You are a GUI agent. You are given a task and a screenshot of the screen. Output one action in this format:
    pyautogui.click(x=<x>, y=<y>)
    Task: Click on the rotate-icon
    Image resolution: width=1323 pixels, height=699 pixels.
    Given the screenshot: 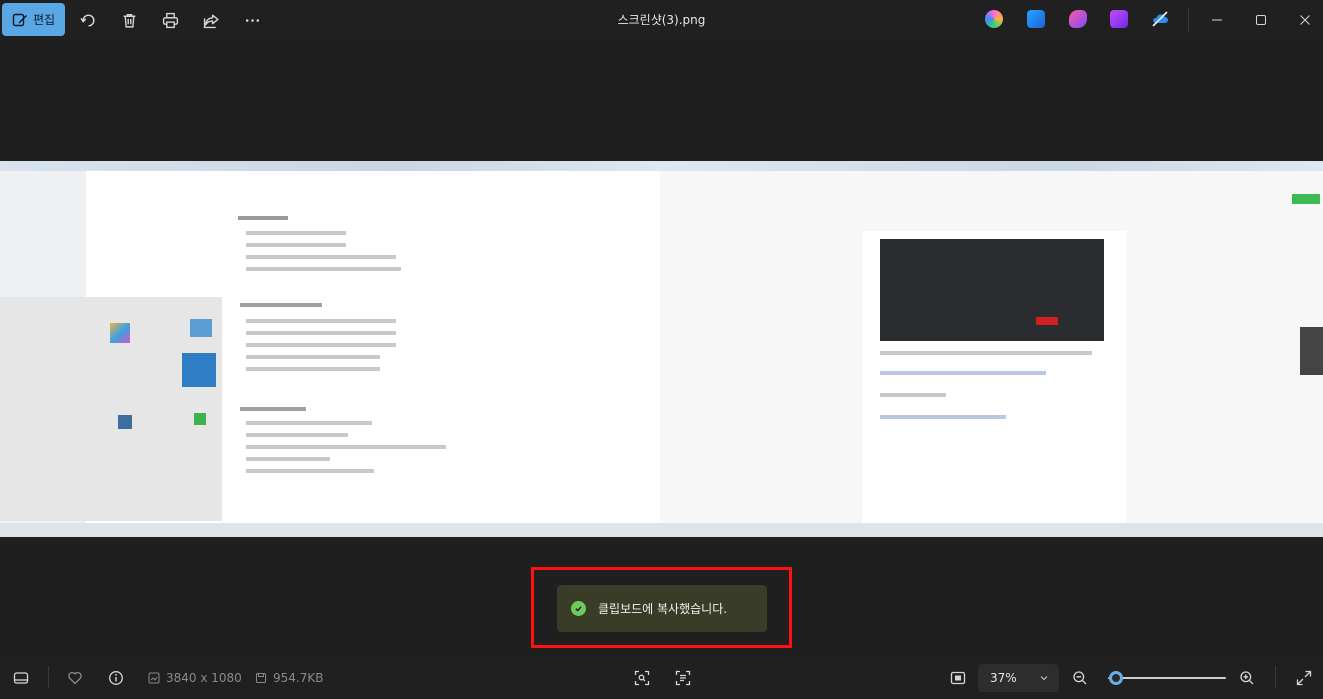 What is the action you would take?
    pyautogui.click(x=87, y=20)
    